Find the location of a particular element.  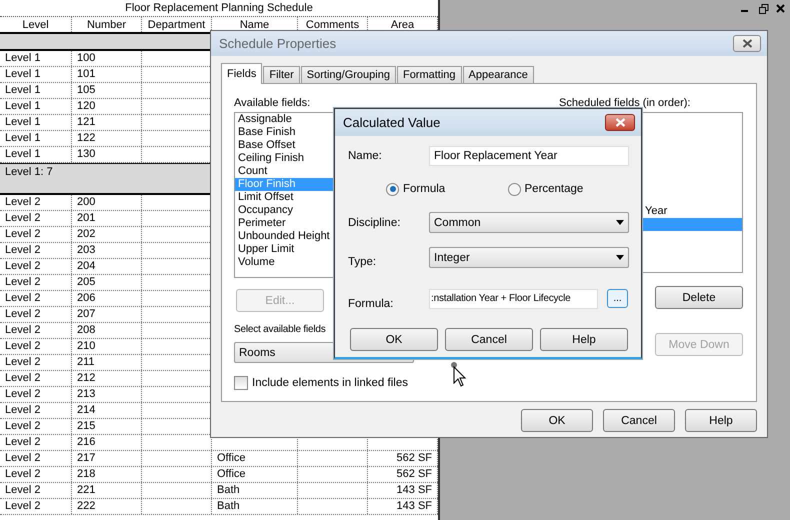

table-cell: 201 is located at coordinates (107, 218).